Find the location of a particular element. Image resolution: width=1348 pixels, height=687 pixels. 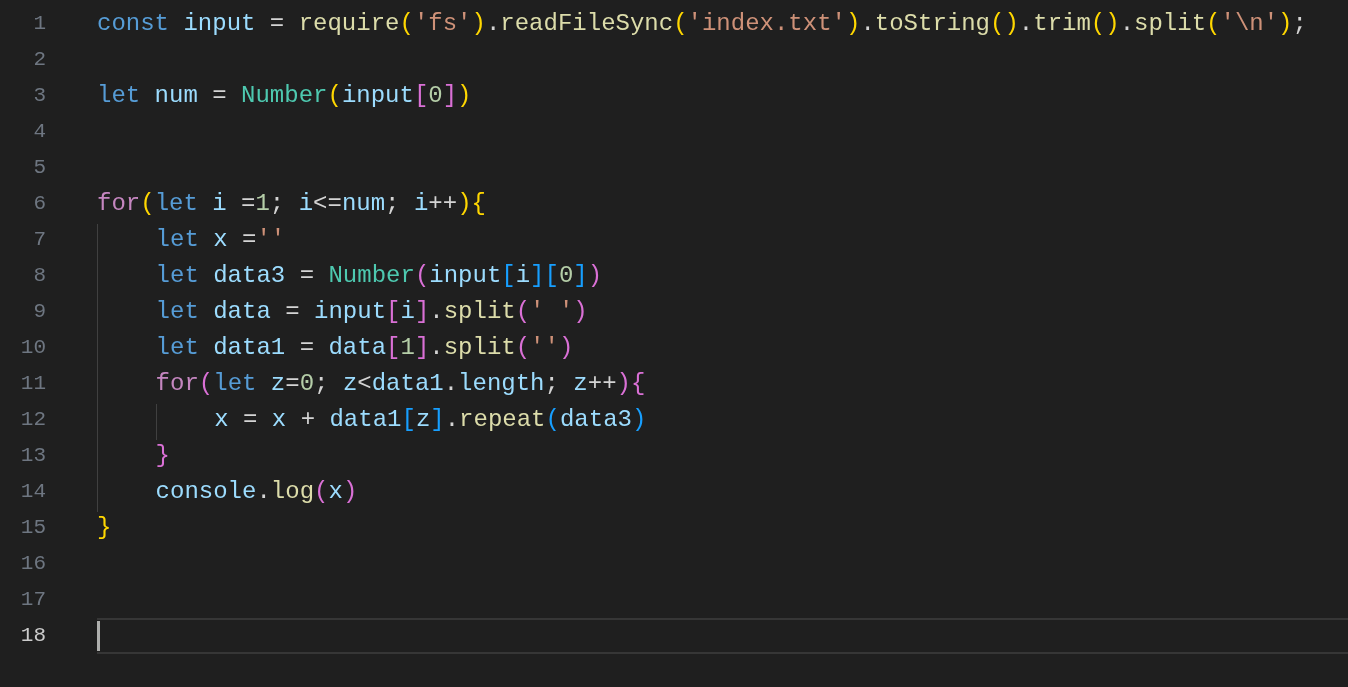

code-line: const input = require('fs').readFileSync('index.txt').toString().trim().split('\n'); is located at coordinates (722, 24).